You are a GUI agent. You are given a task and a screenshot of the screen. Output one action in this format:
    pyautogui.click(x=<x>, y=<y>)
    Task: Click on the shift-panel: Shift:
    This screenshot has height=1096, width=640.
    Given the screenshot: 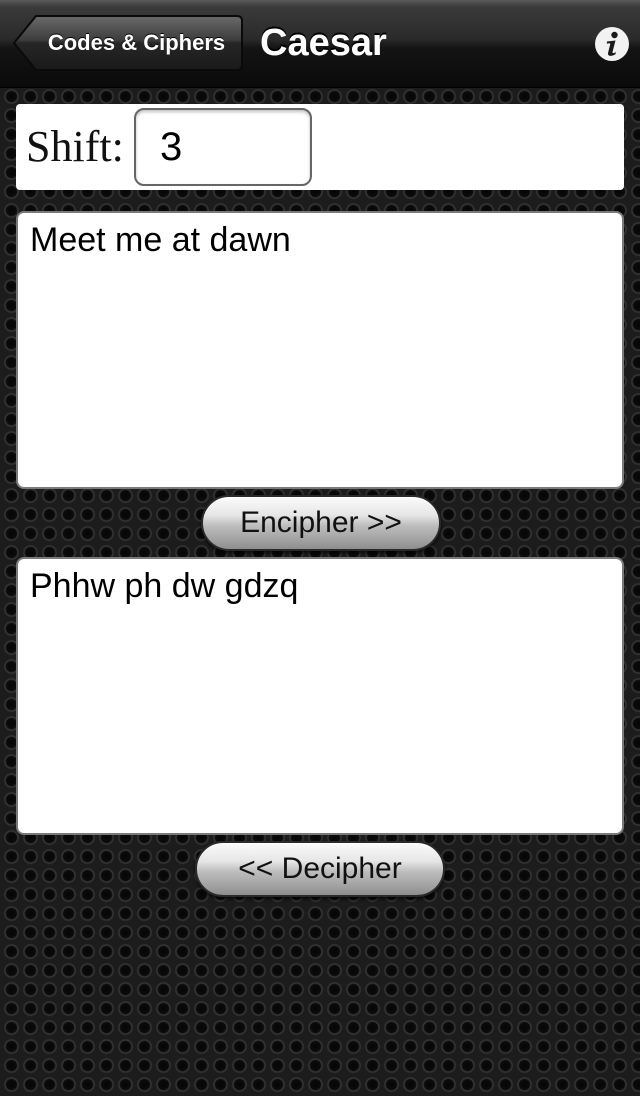 What is the action you would take?
    pyautogui.click(x=320, y=147)
    